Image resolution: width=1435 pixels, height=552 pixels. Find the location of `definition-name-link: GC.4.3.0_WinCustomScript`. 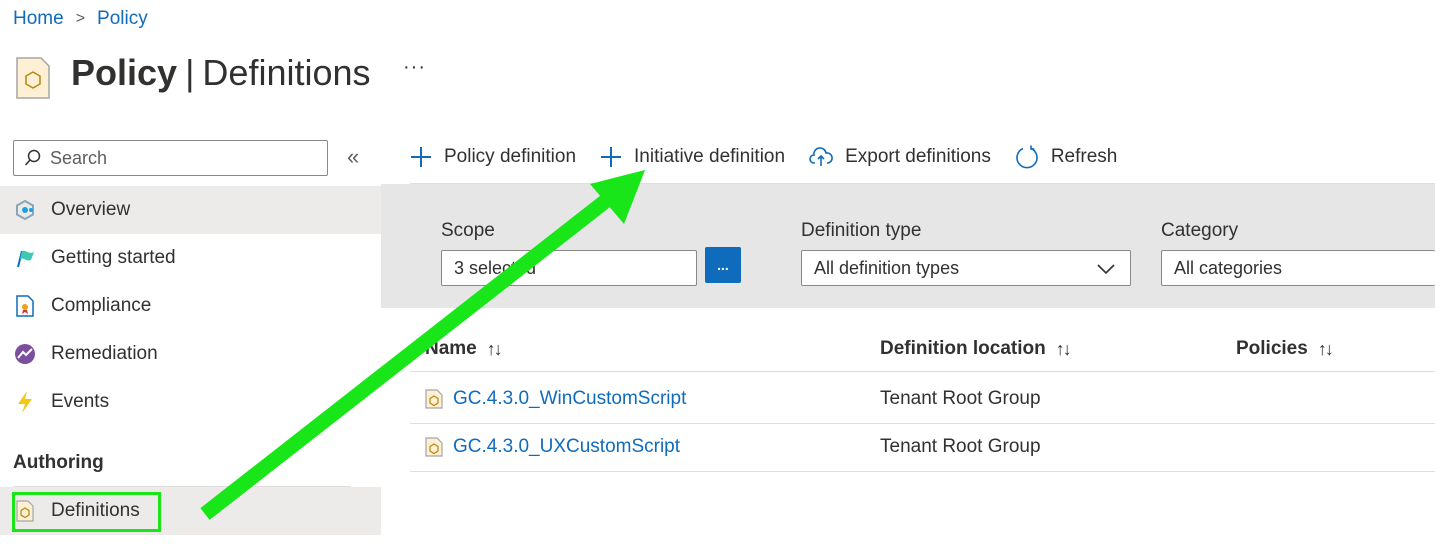

definition-name-link: GC.4.3.0_WinCustomScript is located at coordinates (555, 399).